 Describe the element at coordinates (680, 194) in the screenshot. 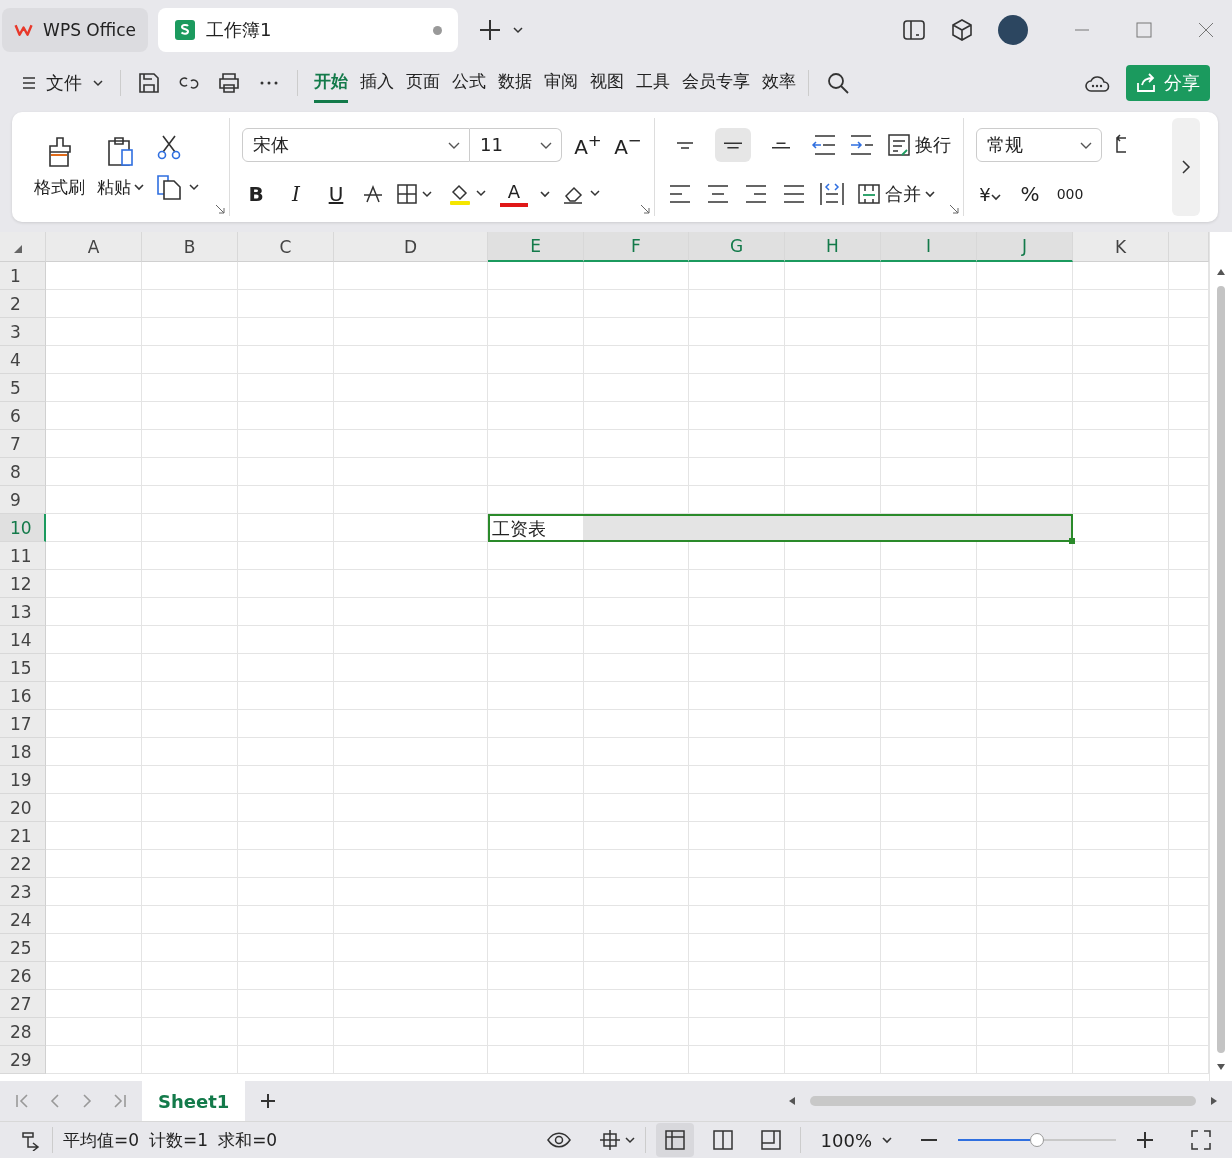

I see `align-left-icon` at that location.